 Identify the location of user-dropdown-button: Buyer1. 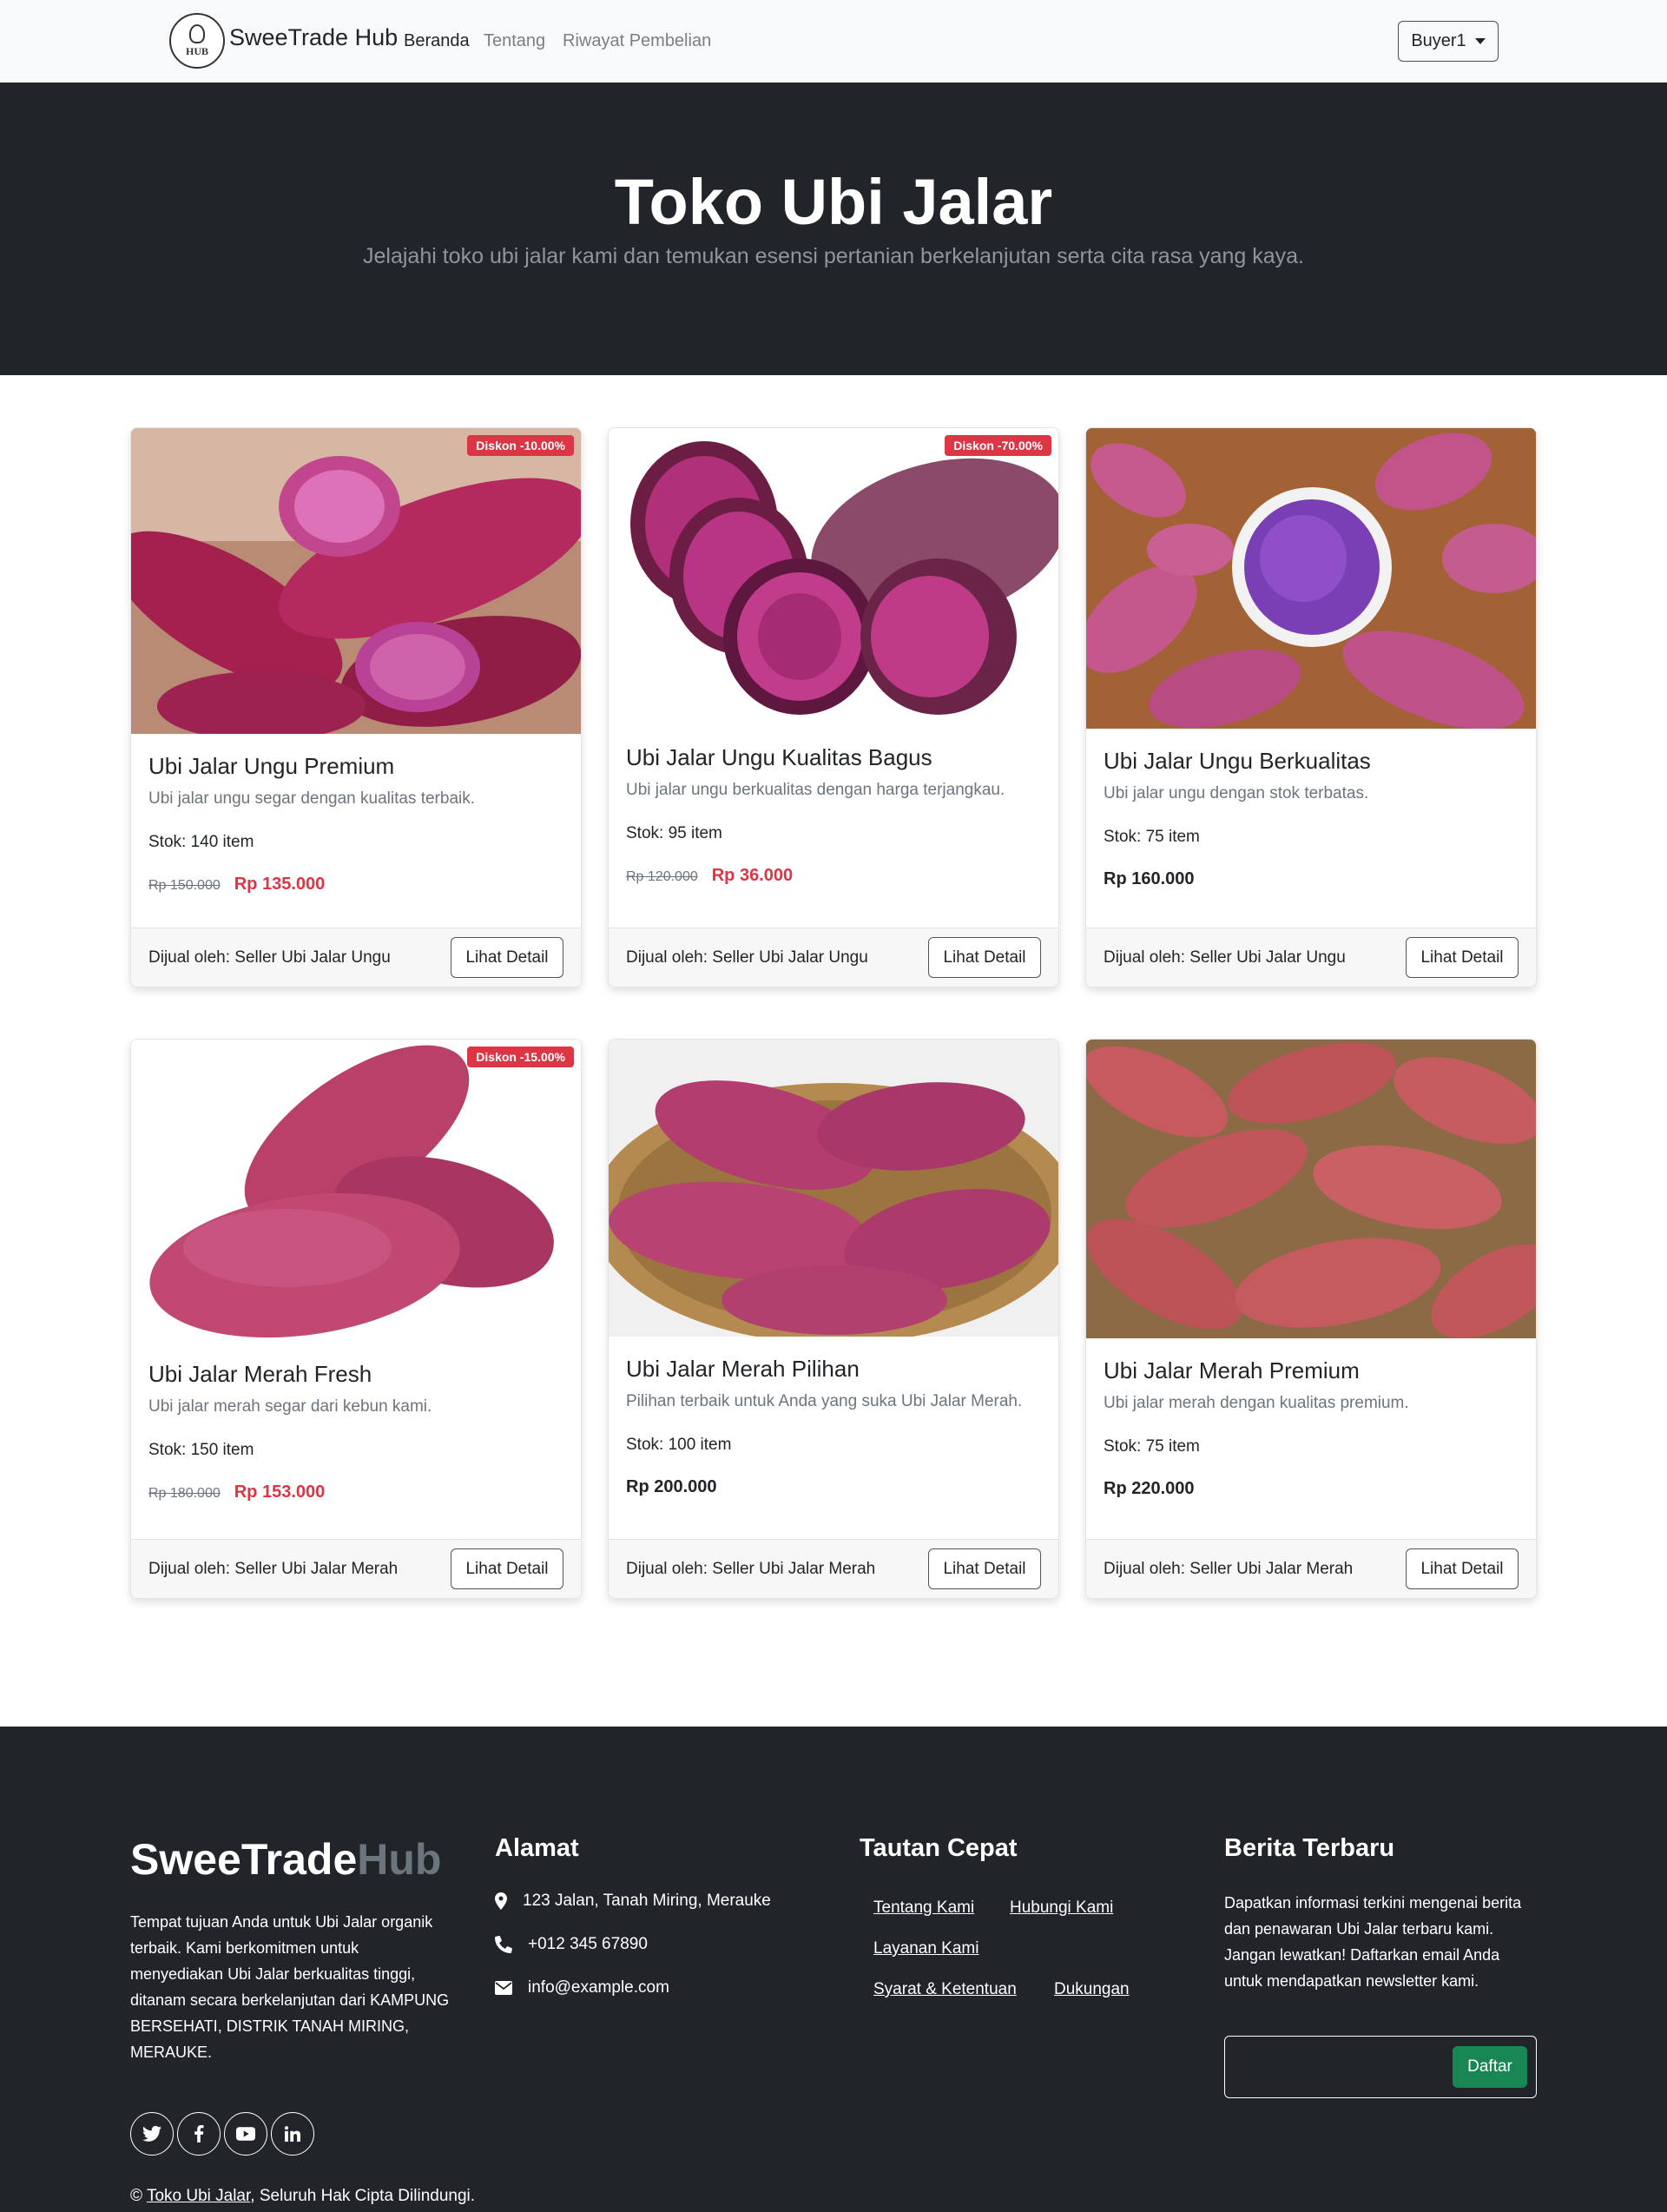
(1449, 41).